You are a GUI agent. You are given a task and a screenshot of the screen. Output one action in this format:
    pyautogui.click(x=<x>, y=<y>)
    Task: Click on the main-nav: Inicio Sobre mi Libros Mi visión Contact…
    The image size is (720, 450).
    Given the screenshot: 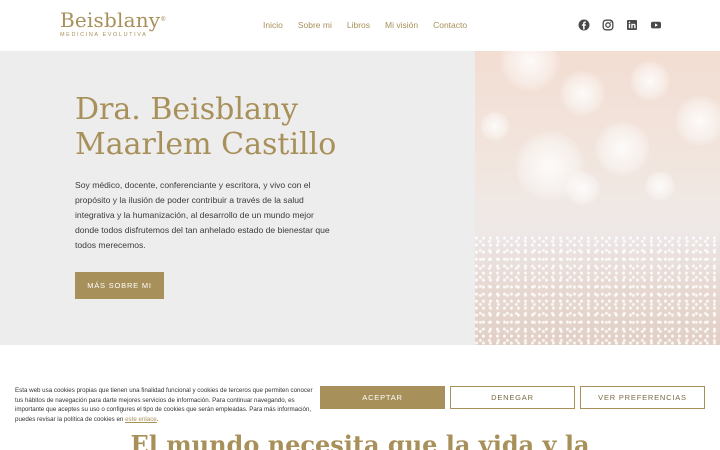 What is the action you would take?
    pyautogui.click(x=372, y=25)
    